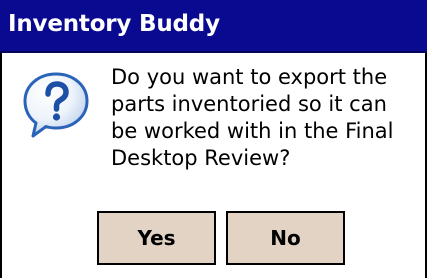  What do you see at coordinates (249, 77) in the screenshot?
I see `message-line: Do you want to export the` at bounding box center [249, 77].